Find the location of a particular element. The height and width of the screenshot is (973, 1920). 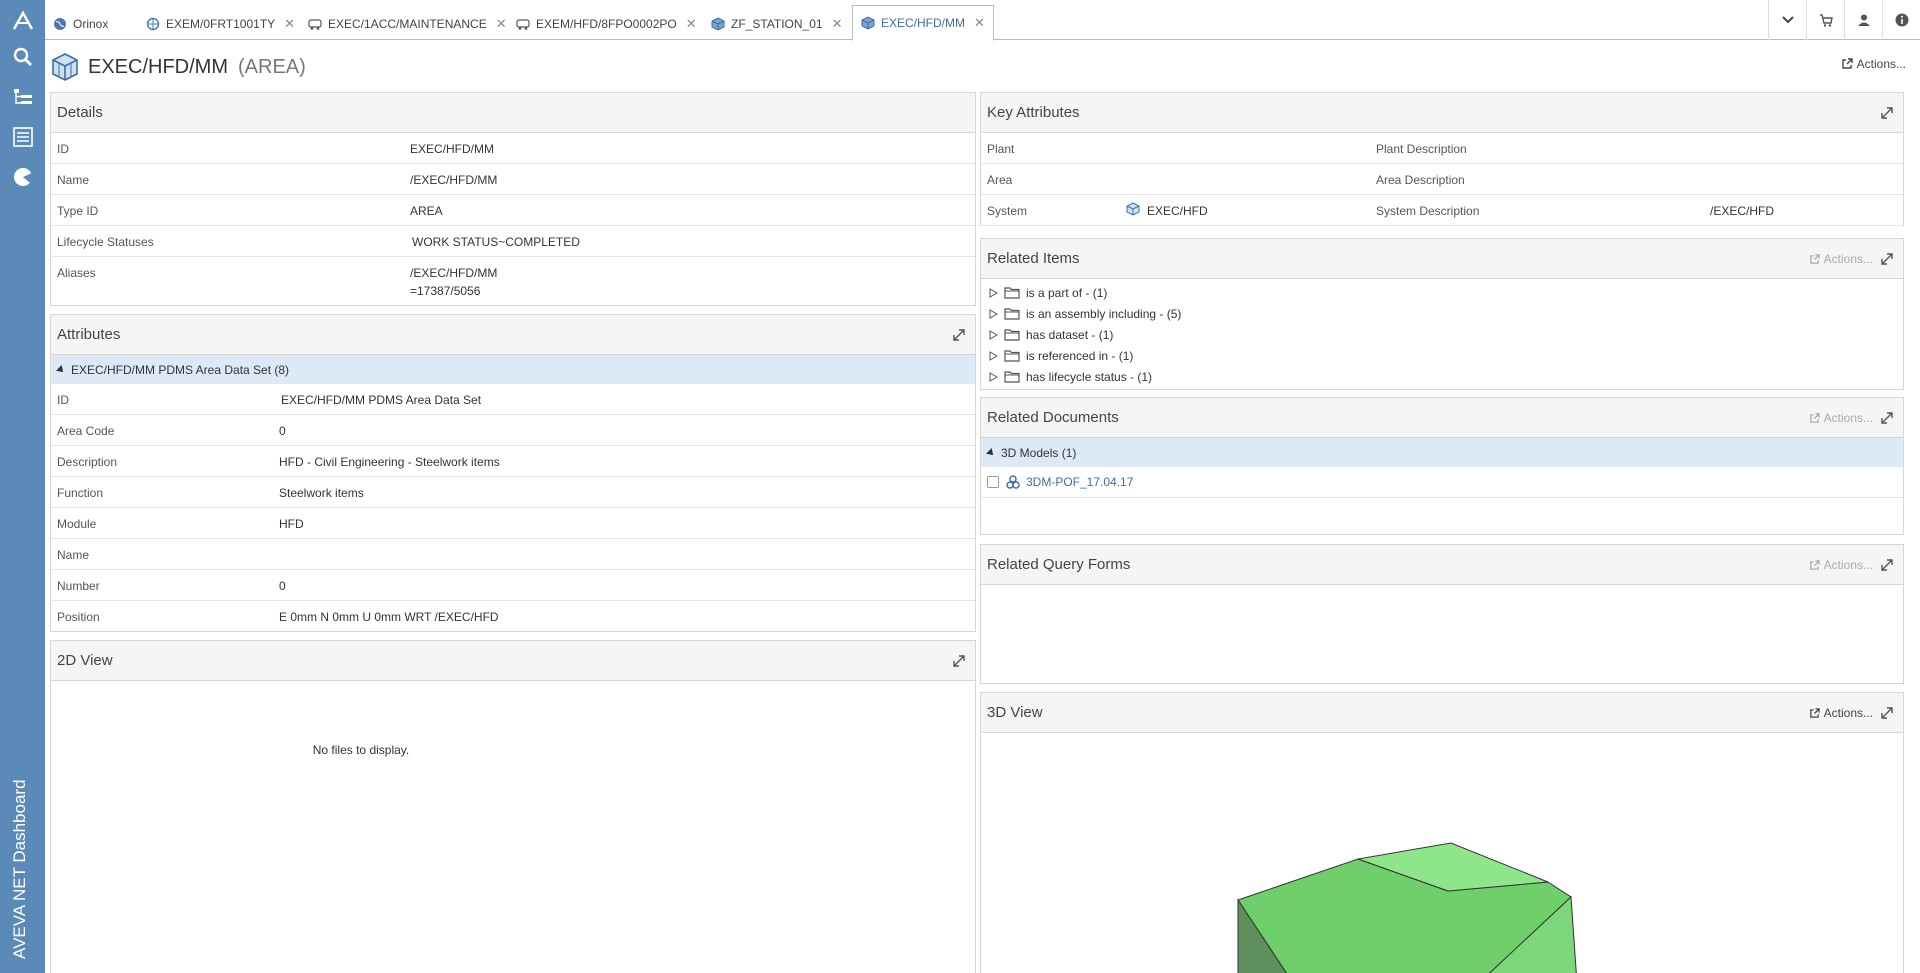

document-group: 3D Models (1) is located at coordinates (1442, 452).